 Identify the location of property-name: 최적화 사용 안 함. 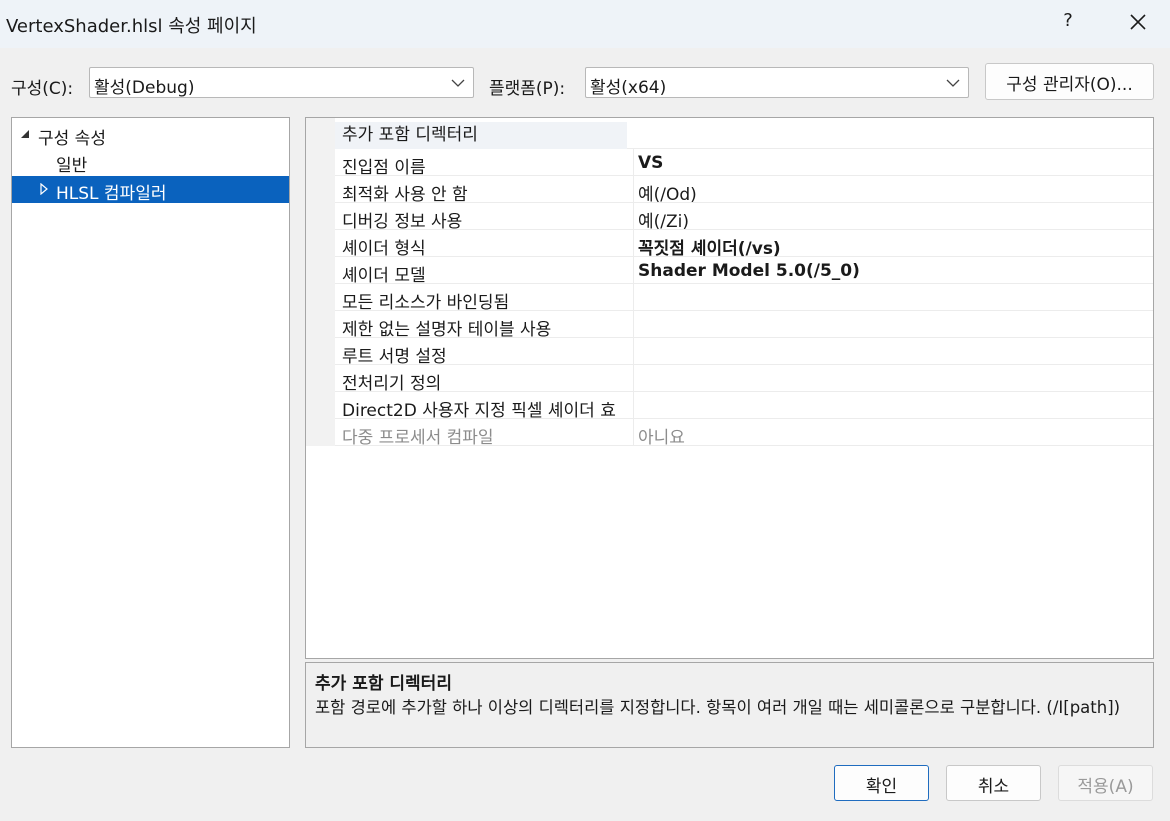
(405, 195).